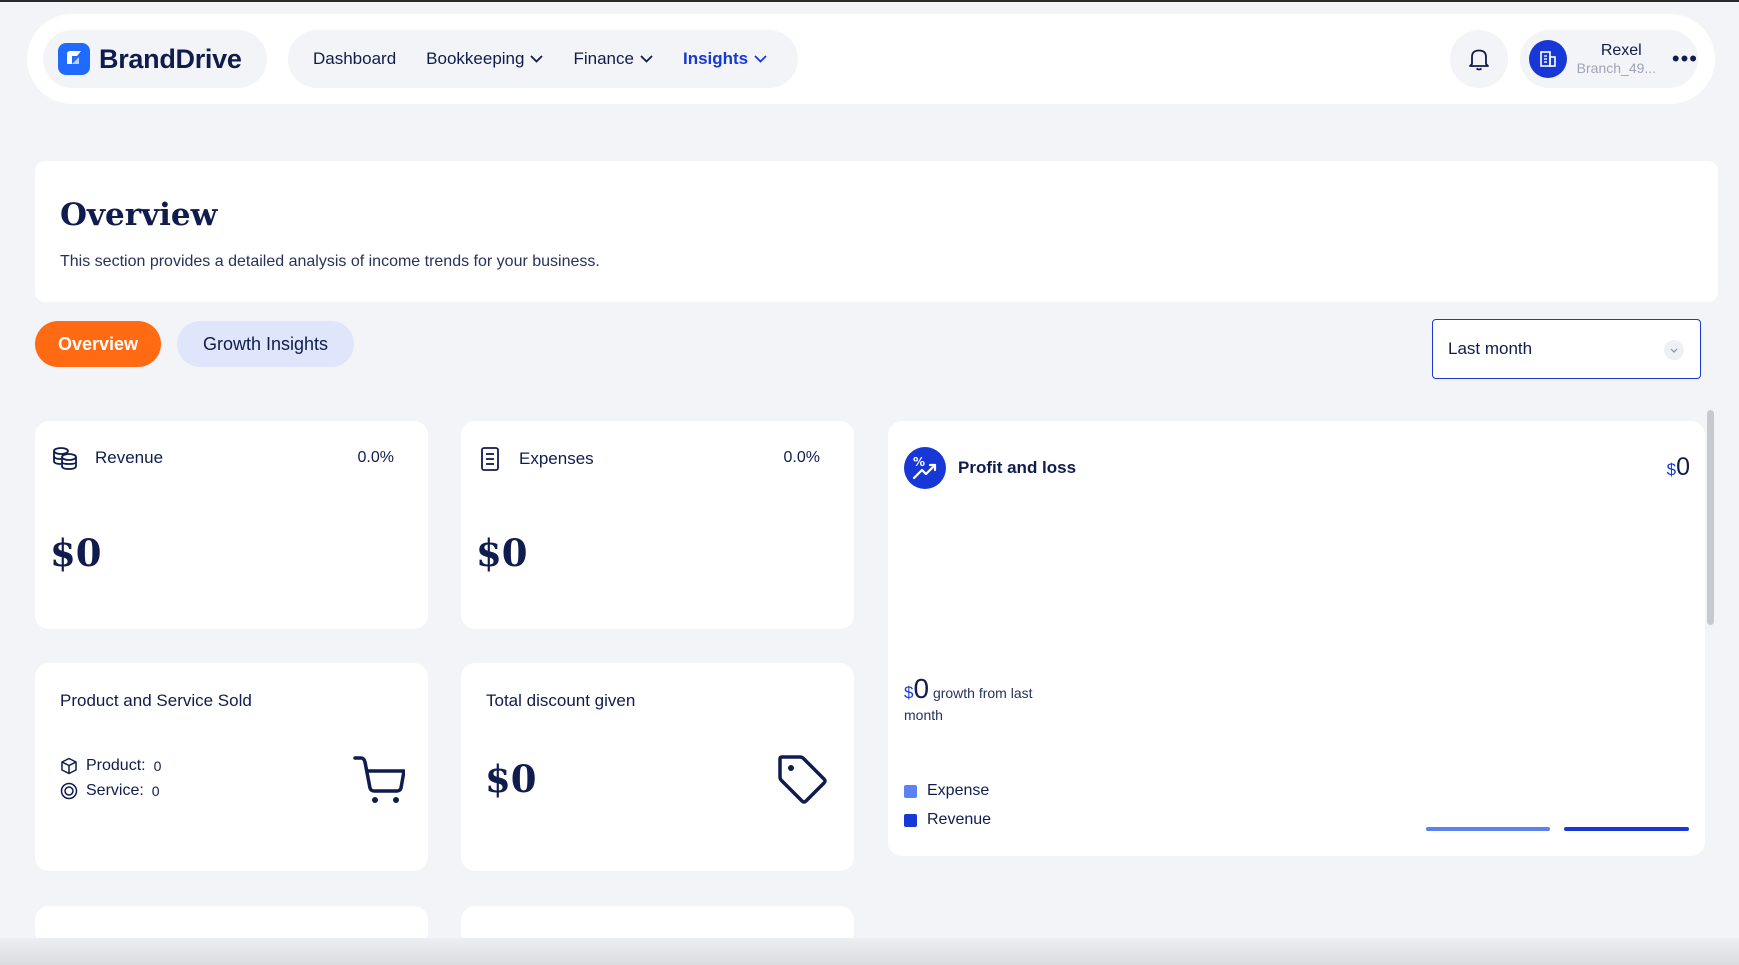  I want to click on expenses-card: Expenses 0.0% $0, so click(657, 525).